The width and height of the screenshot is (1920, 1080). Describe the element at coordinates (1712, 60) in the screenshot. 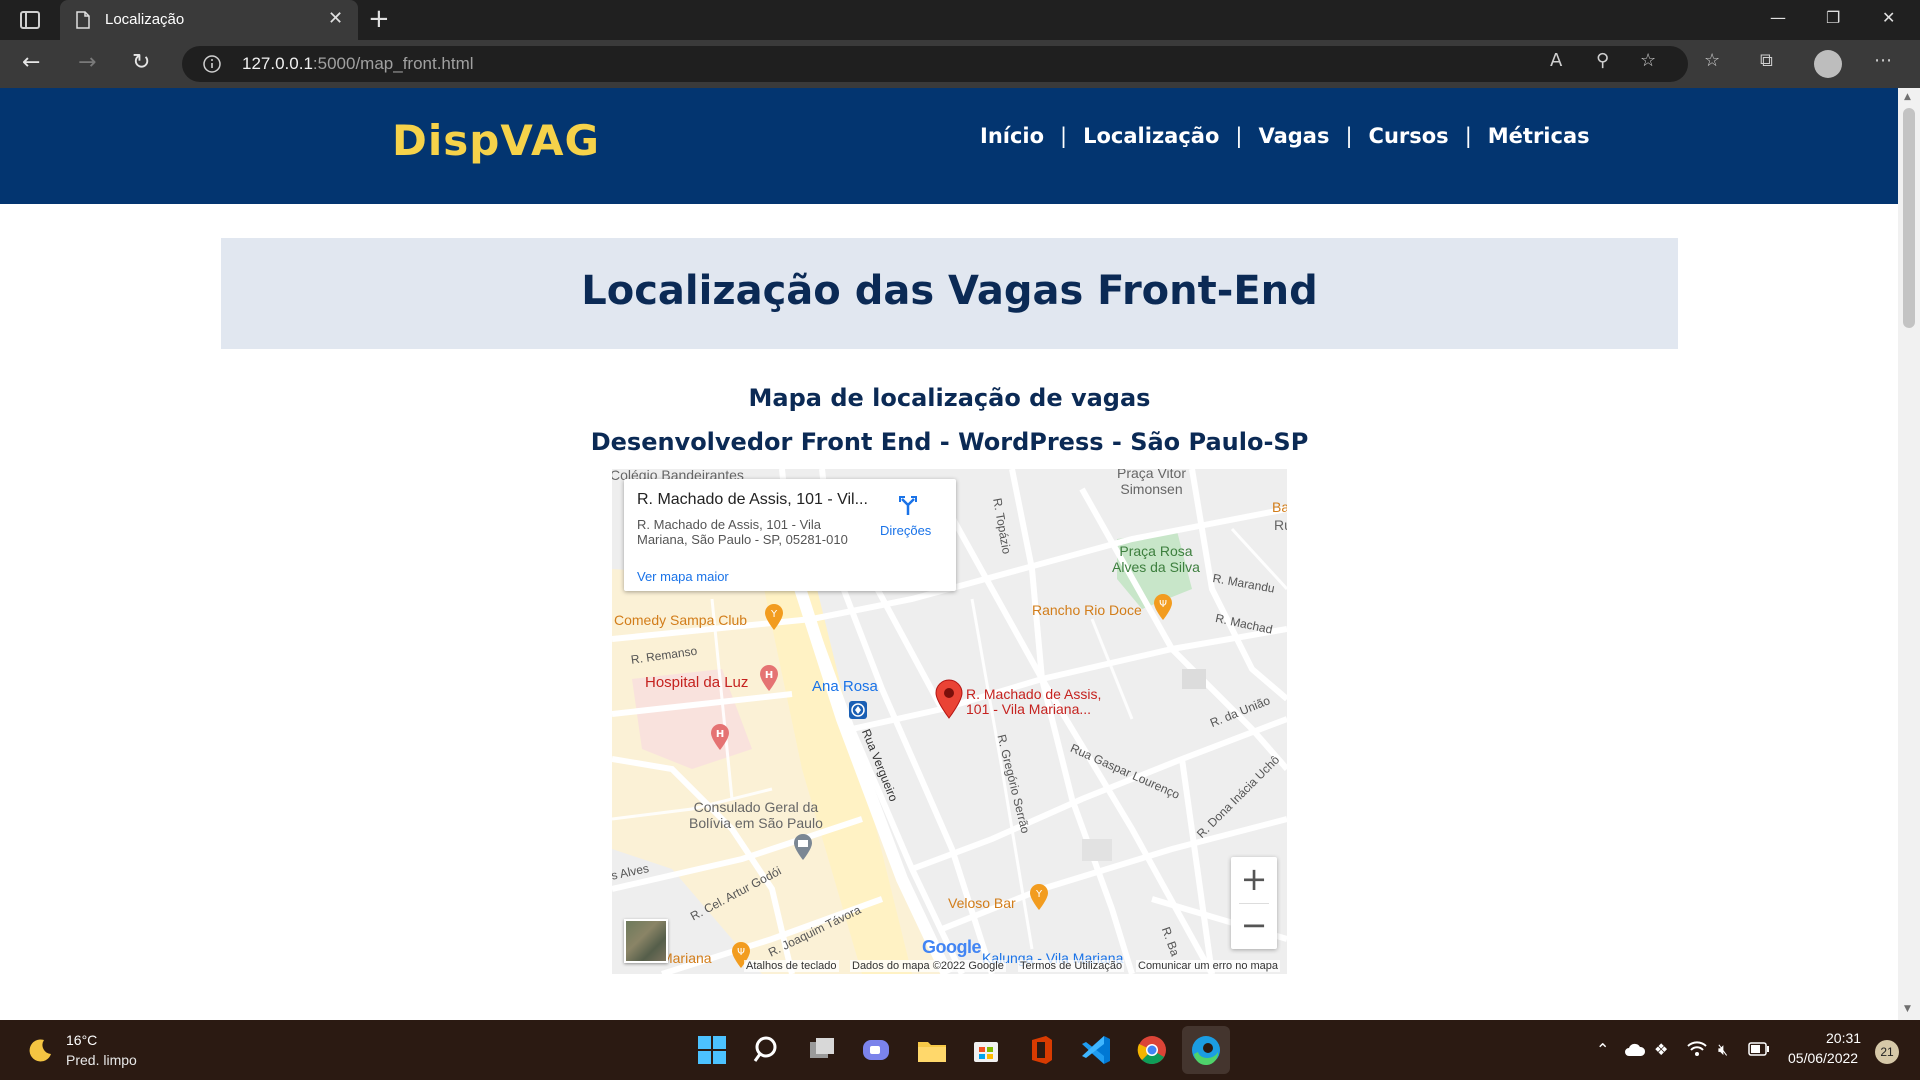

I see `favorites-icon: ☆` at that location.